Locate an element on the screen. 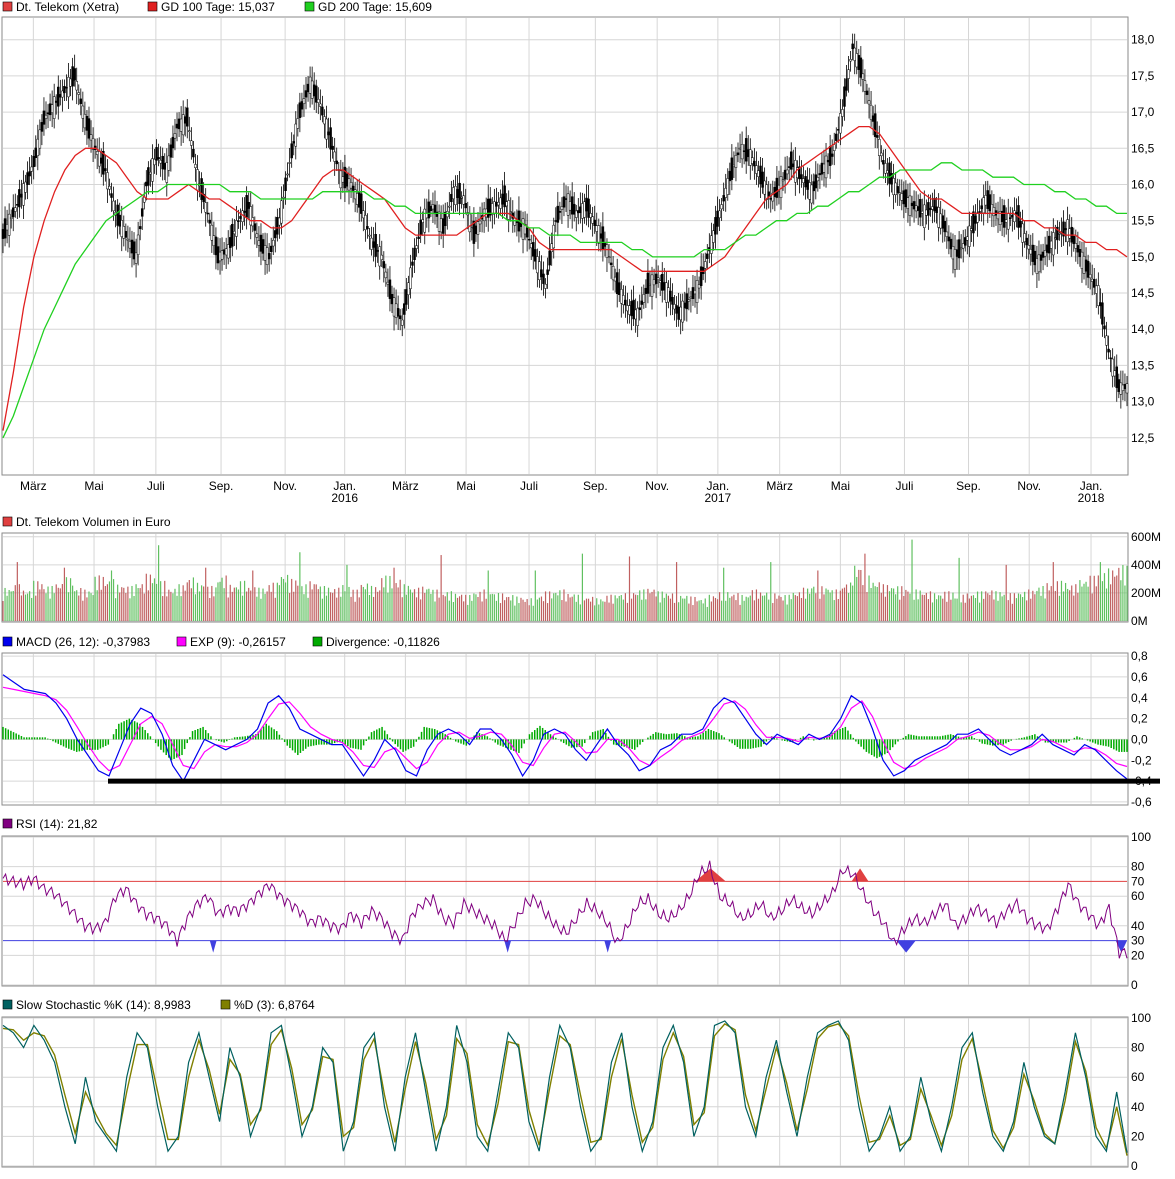  y-tick-label-macd: -0,2 is located at coordinates (1141, 760).